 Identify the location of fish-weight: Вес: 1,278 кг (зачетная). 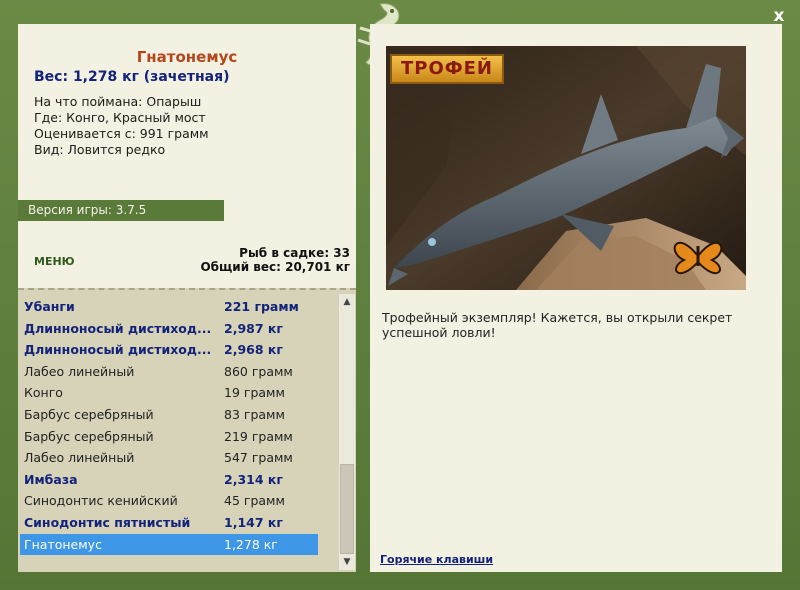
(132, 77).